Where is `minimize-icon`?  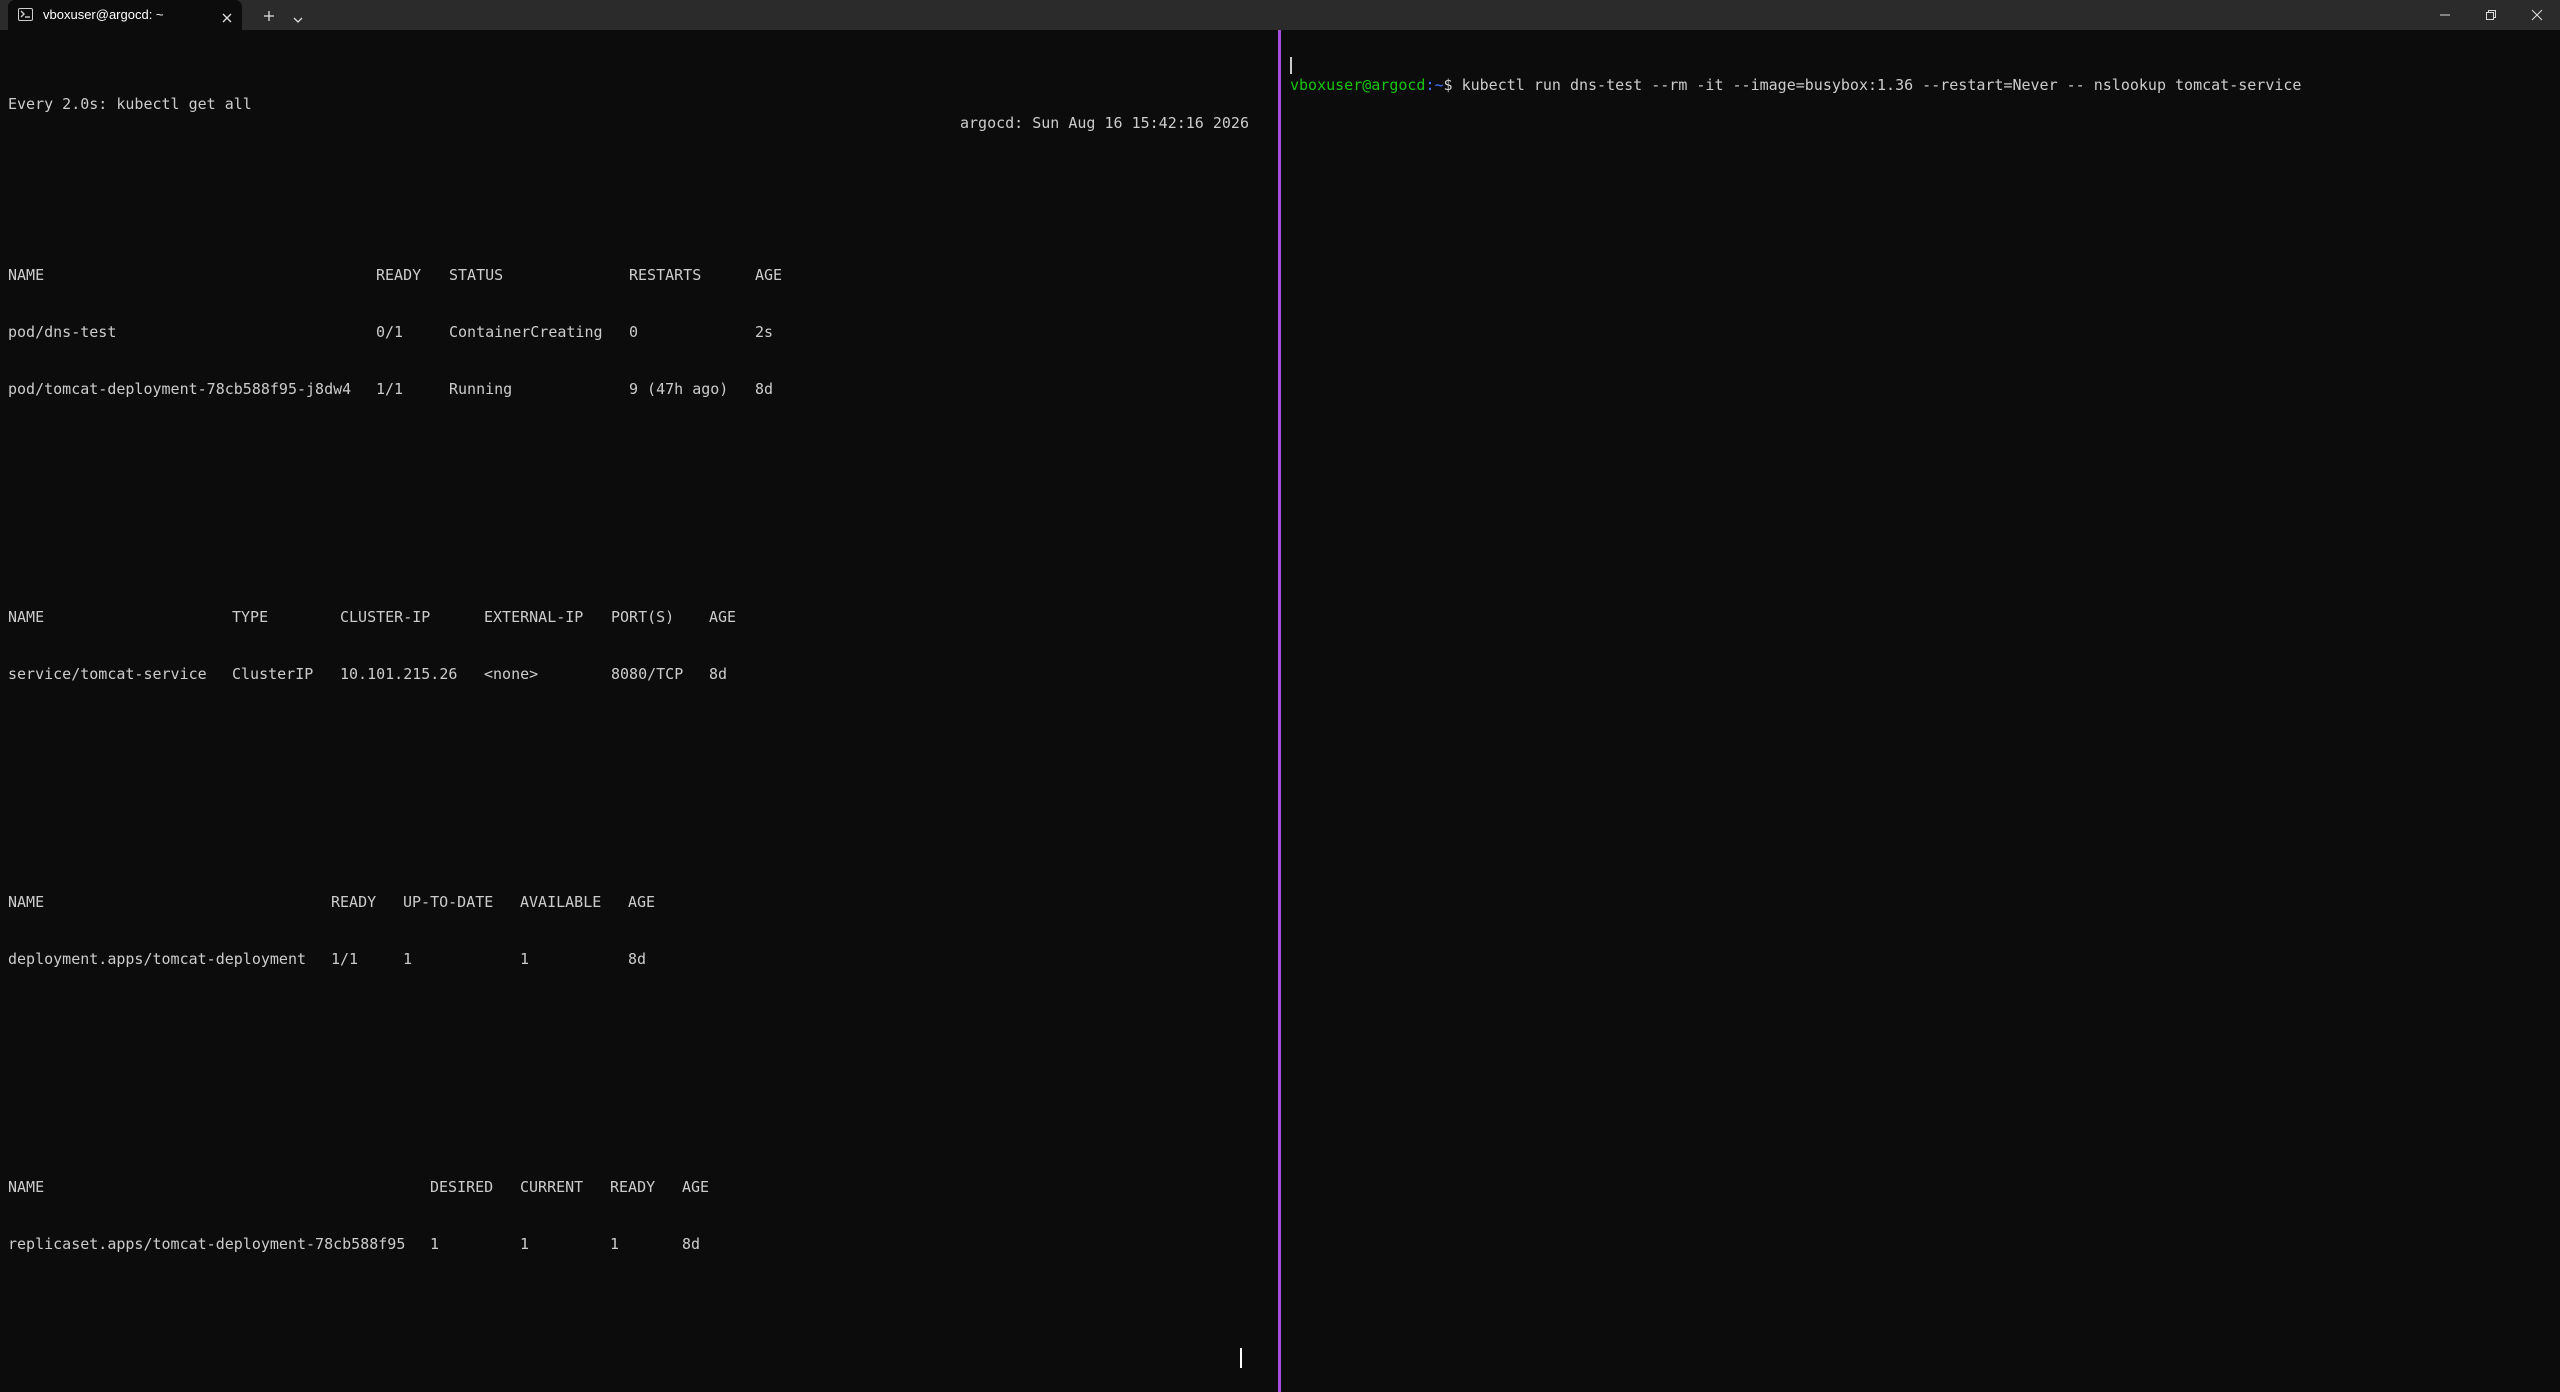 minimize-icon is located at coordinates (2445, 15).